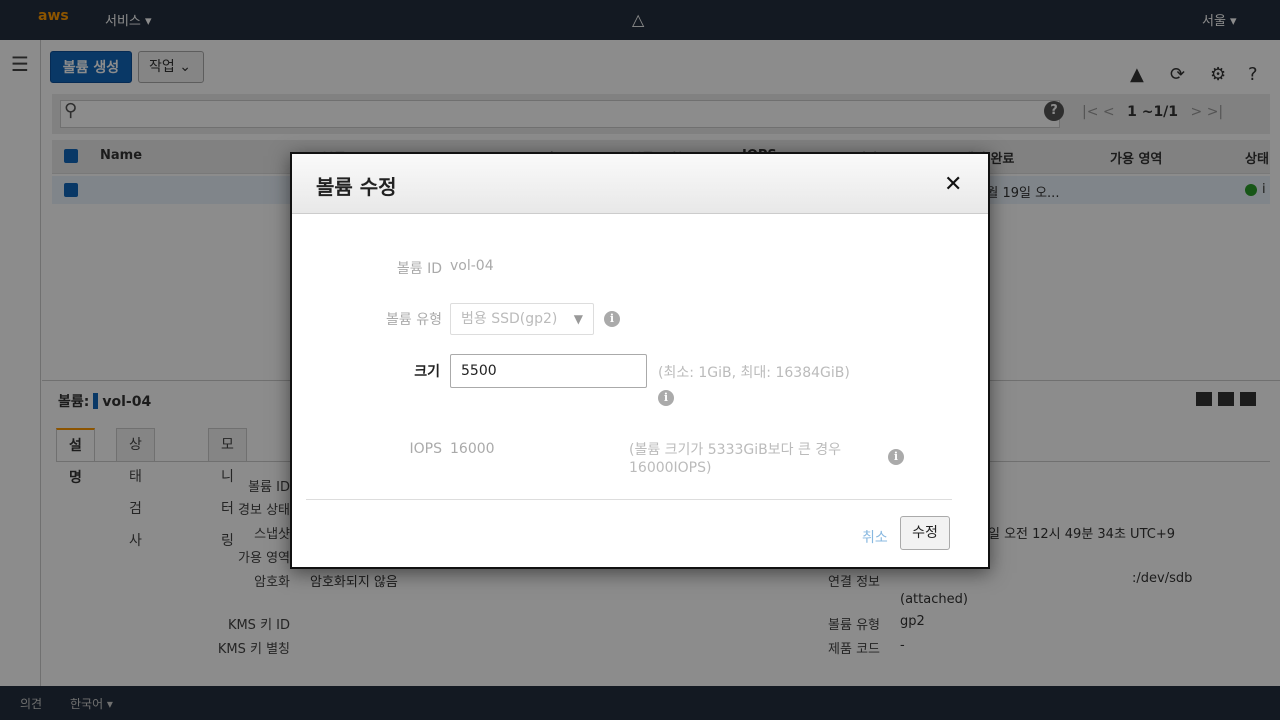  What do you see at coordinates (419, 269) in the screenshot?
I see `volume-id-label: 볼륨 ID` at bounding box center [419, 269].